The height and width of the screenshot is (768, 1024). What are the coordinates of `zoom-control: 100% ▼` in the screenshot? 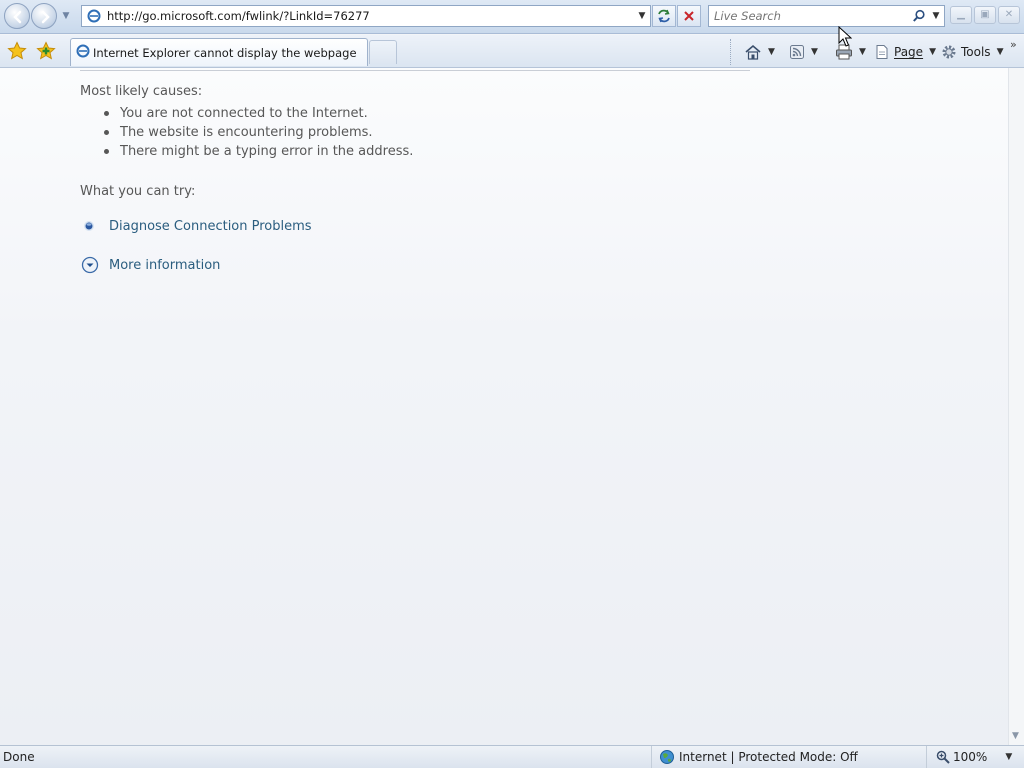 It's located at (975, 757).